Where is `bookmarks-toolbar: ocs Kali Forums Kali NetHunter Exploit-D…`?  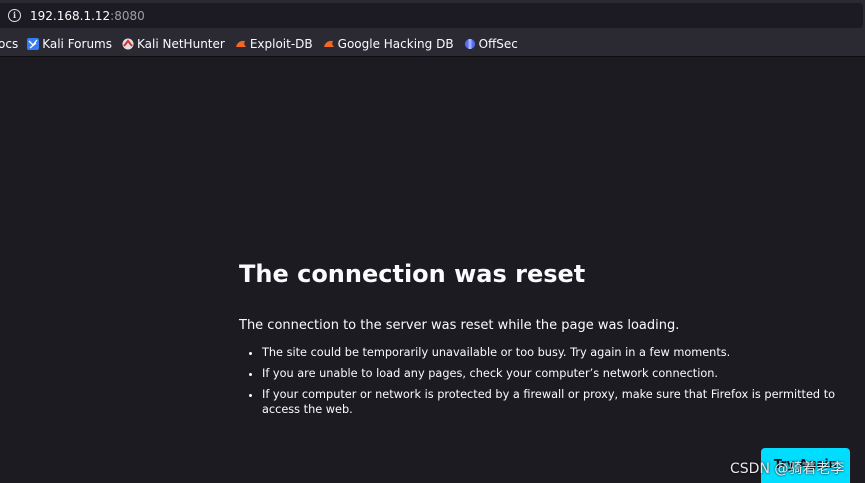 bookmarks-toolbar: ocs Kali Forums Kali NetHunter Exploit-D… is located at coordinates (432, 44).